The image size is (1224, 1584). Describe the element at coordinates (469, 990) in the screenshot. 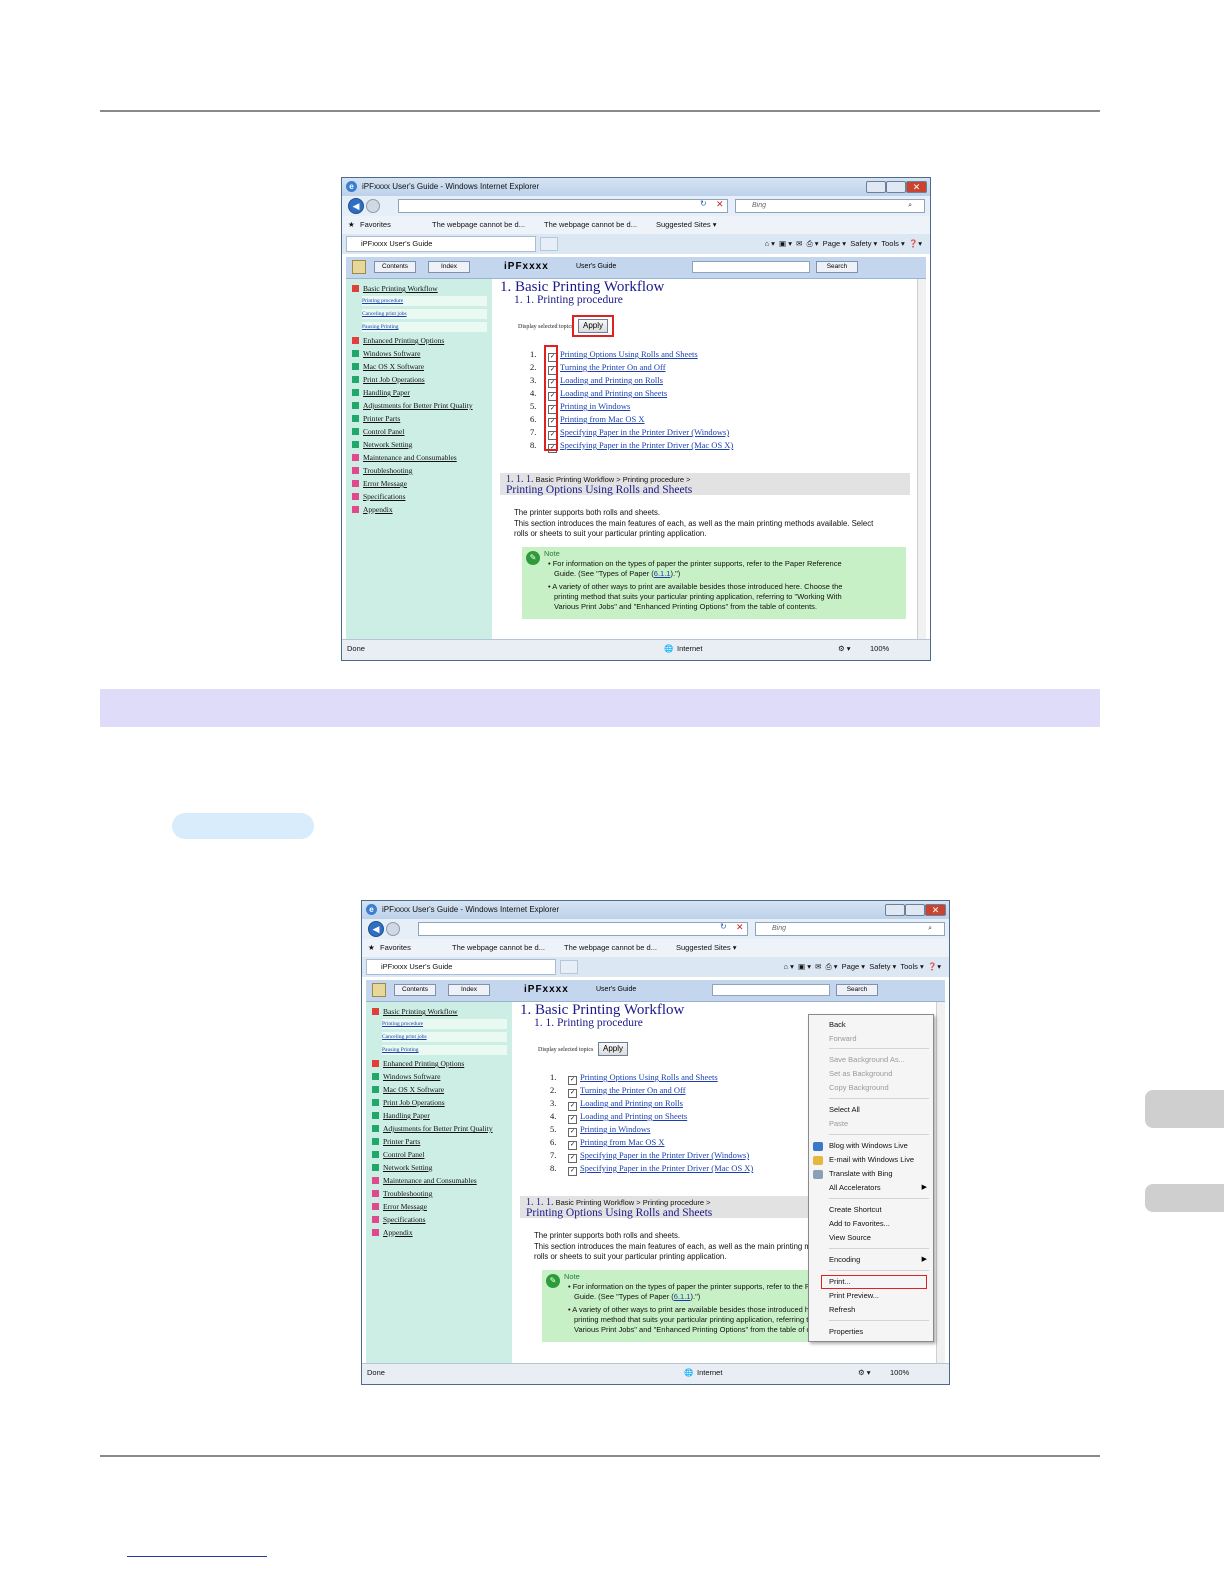

I see `index-button: Index` at that location.